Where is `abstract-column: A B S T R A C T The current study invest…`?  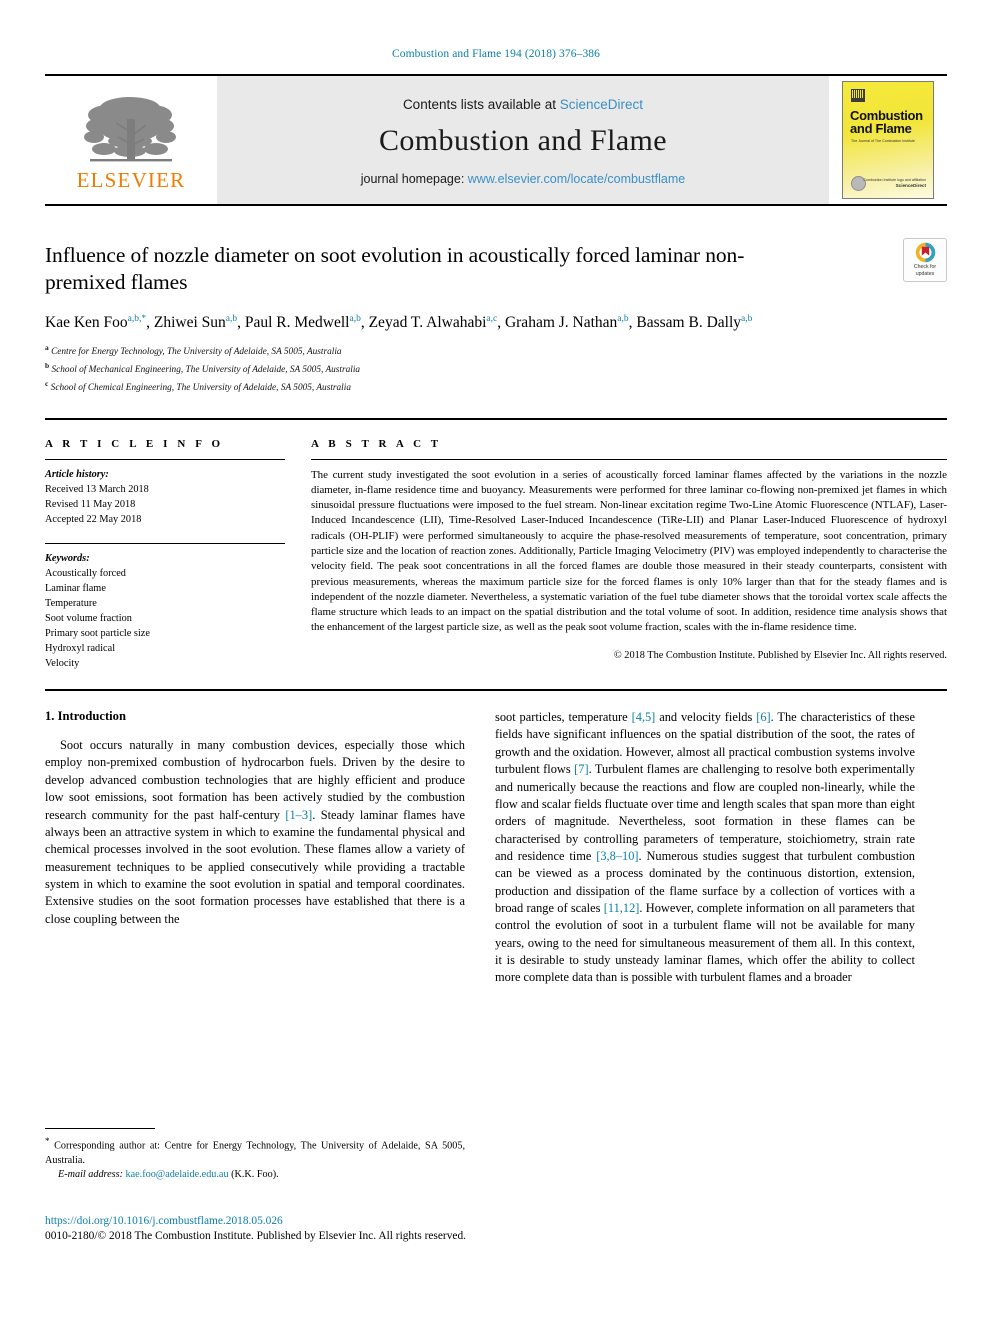 abstract-column: A B S T R A C T The current study invest… is located at coordinates (629, 554).